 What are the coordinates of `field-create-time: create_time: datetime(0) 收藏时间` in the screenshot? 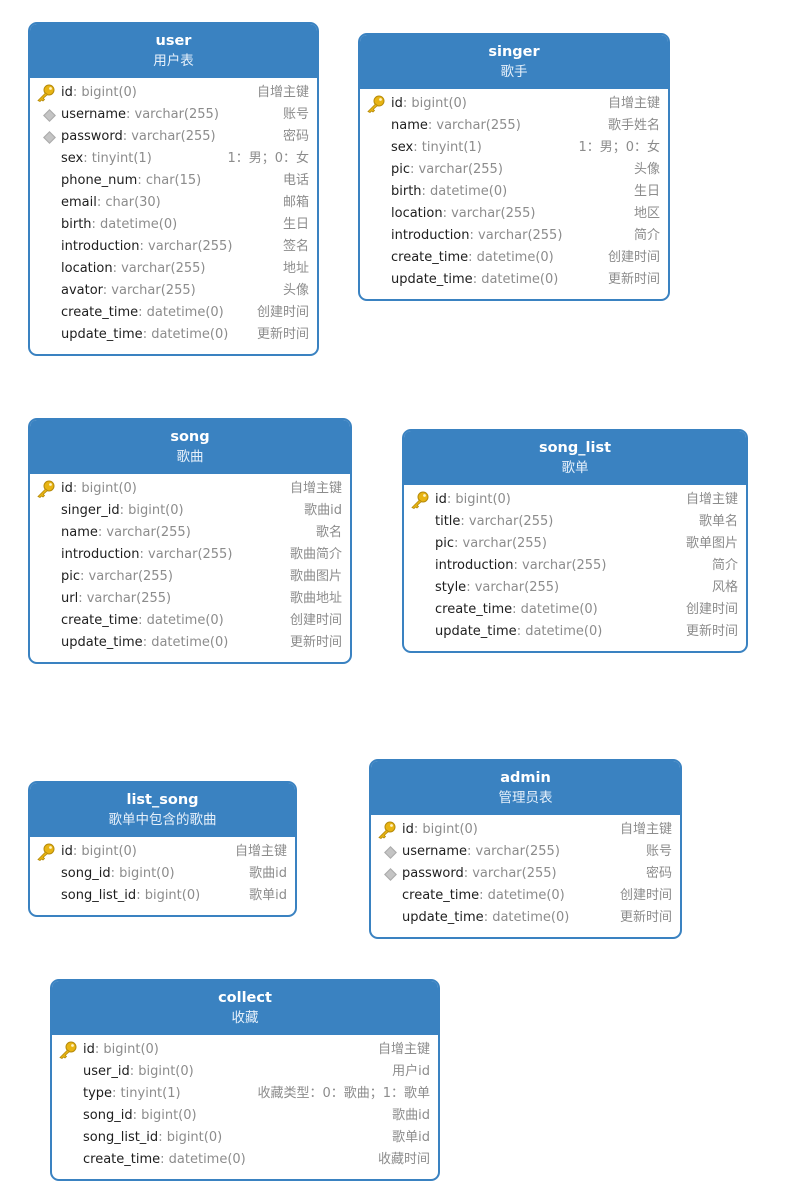 It's located at (245, 1160).